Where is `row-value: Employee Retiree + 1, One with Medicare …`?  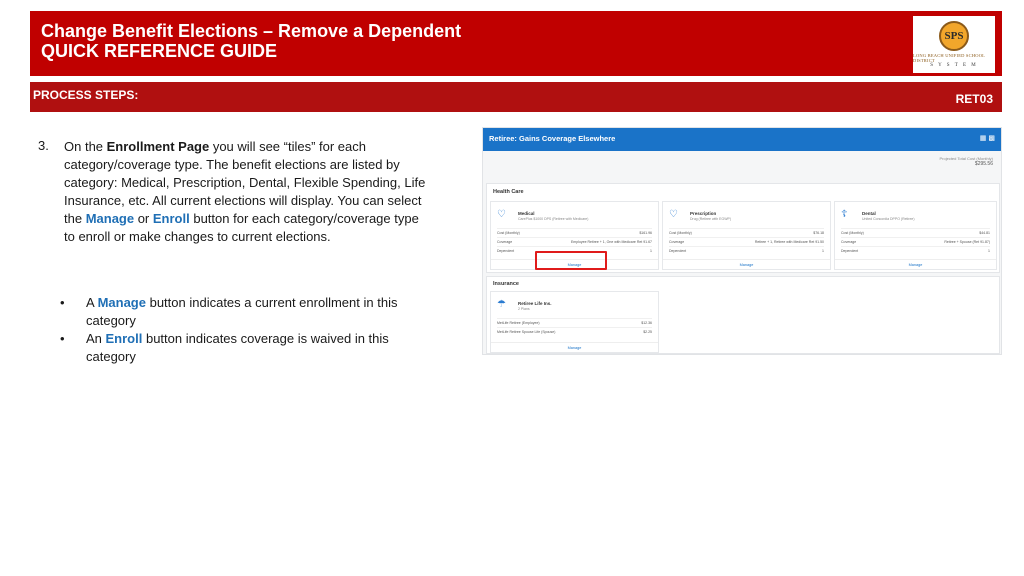 row-value: Employee Retiree + 1, One with Medicare … is located at coordinates (611, 242).